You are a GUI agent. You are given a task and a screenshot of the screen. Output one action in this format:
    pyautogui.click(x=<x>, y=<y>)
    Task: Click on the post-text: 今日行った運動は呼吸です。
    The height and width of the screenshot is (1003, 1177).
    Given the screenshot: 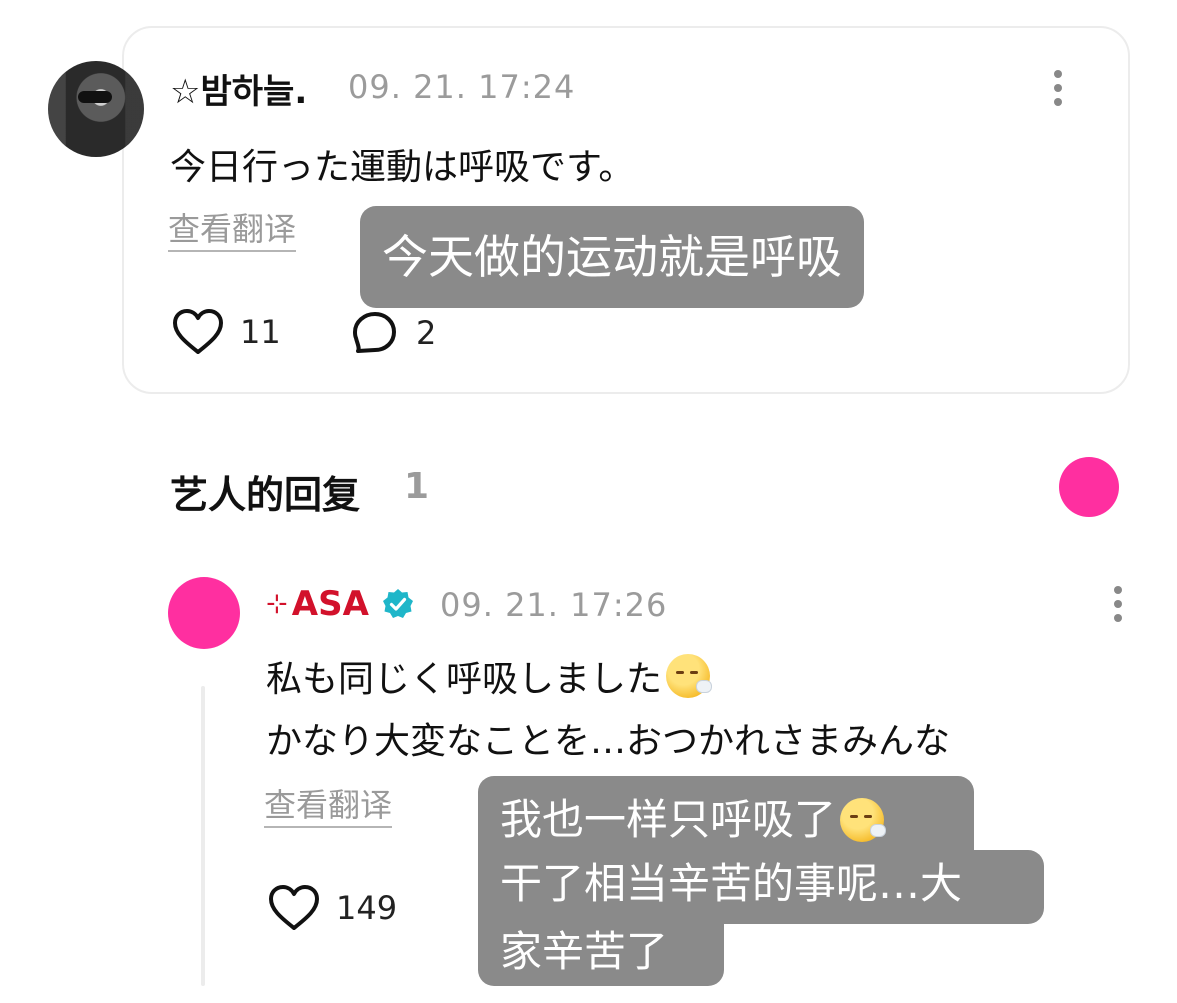 What is the action you would take?
    pyautogui.click(x=402, y=167)
    